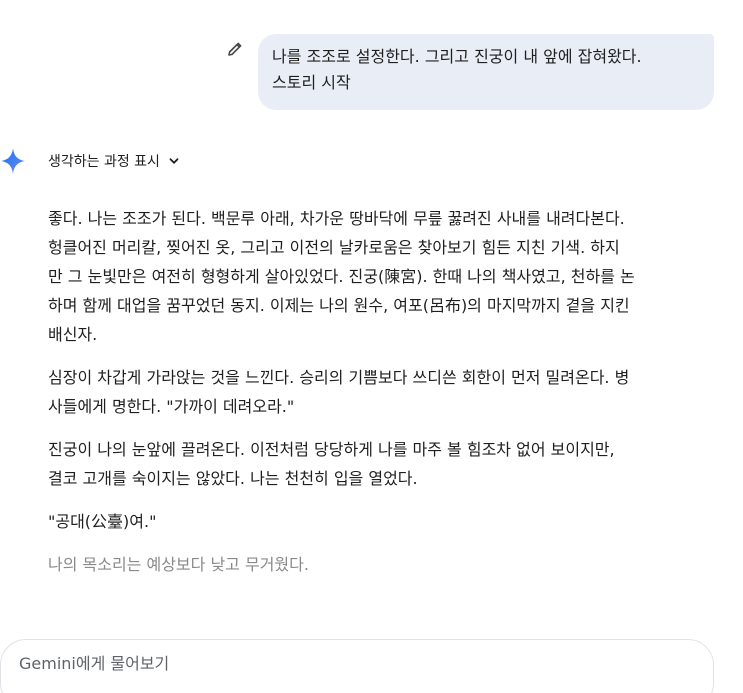  What do you see at coordinates (102, 521) in the screenshot?
I see `response-line: "공대(公臺)여."` at bounding box center [102, 521].